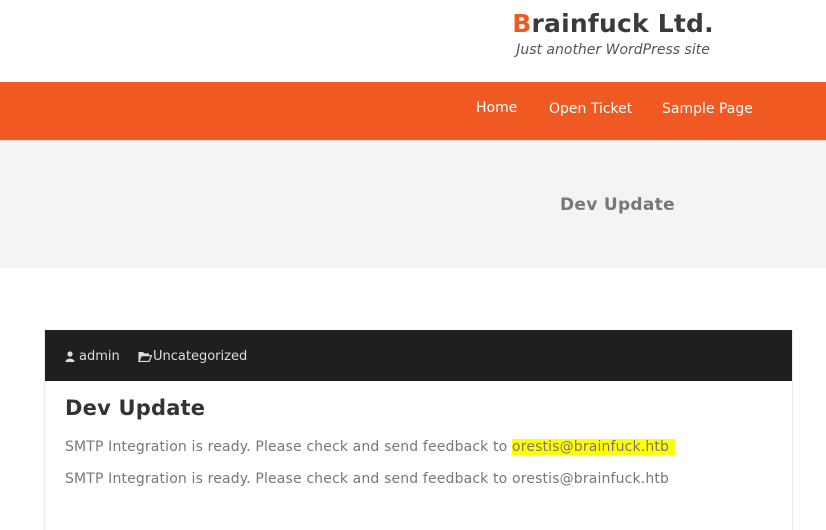 The image size is (826, 530). I want to click on nav-item-home: Home, so click(496, 108).